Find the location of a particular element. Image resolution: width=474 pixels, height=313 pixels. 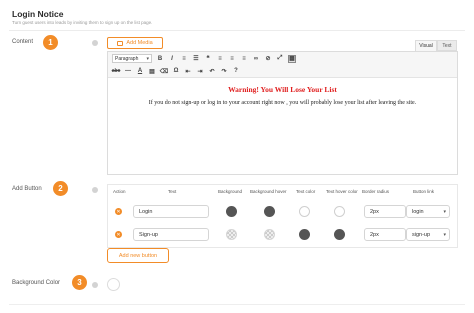

button-link-select: sign-up ▾ is located at coordinates (428, 234).